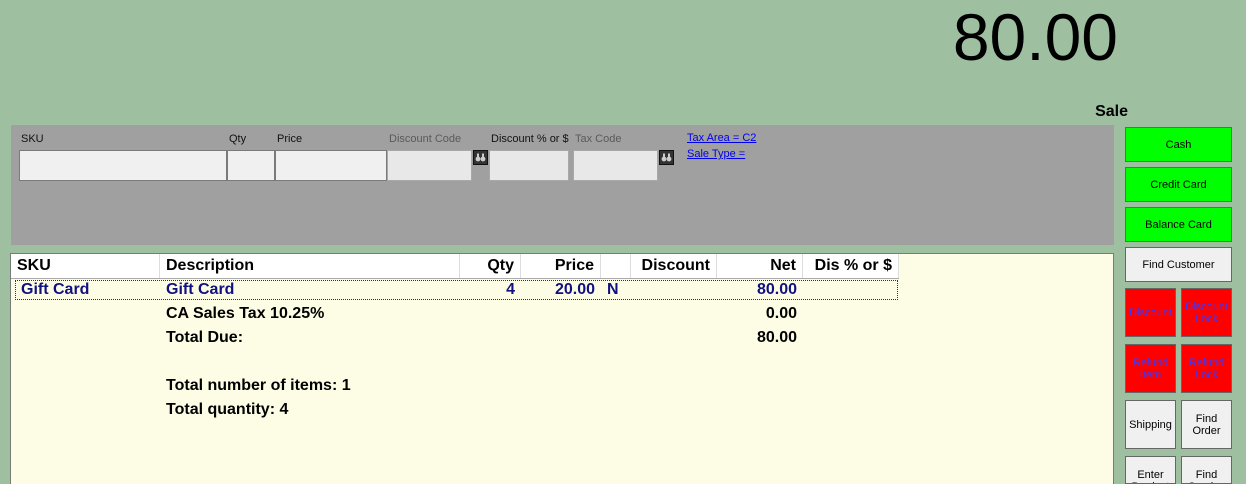 The height and width of the screenshot is (484, 1246). I want to click on sale-type-link: Sale Type =, so click(716, 154).